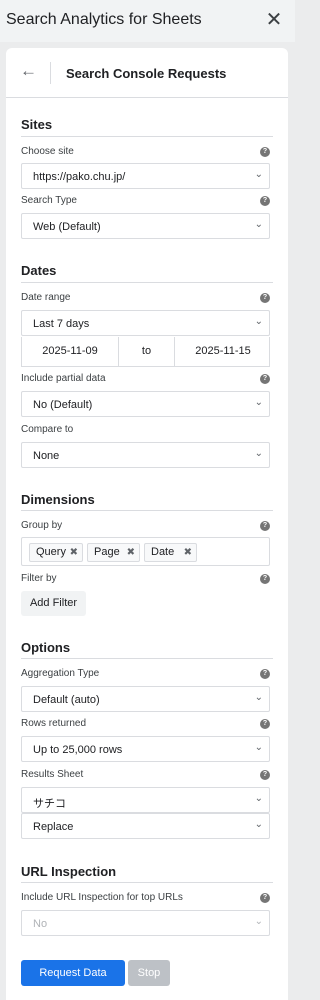 The height and width of the screenshot is (1000, 320). What do you see at coordinates (54, 723) in the screenshot?
I see `rows-returned-label: Rows returned` at bounding box center [54, 723].